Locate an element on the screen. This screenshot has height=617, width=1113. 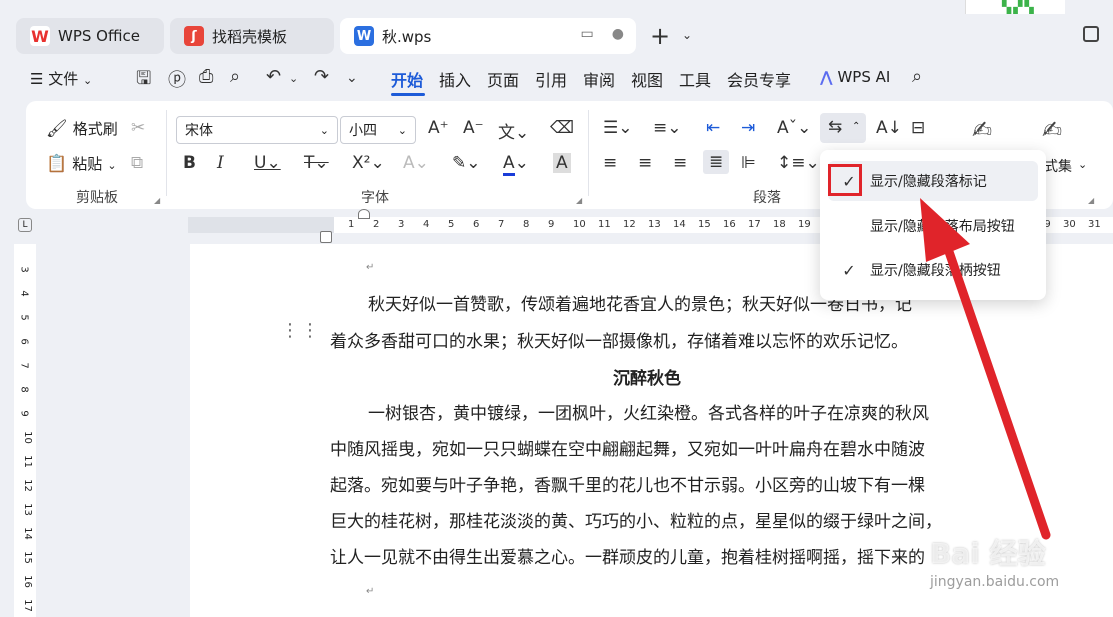
watermark-logo: Bai 经验 is located at coordinates (988, 553).